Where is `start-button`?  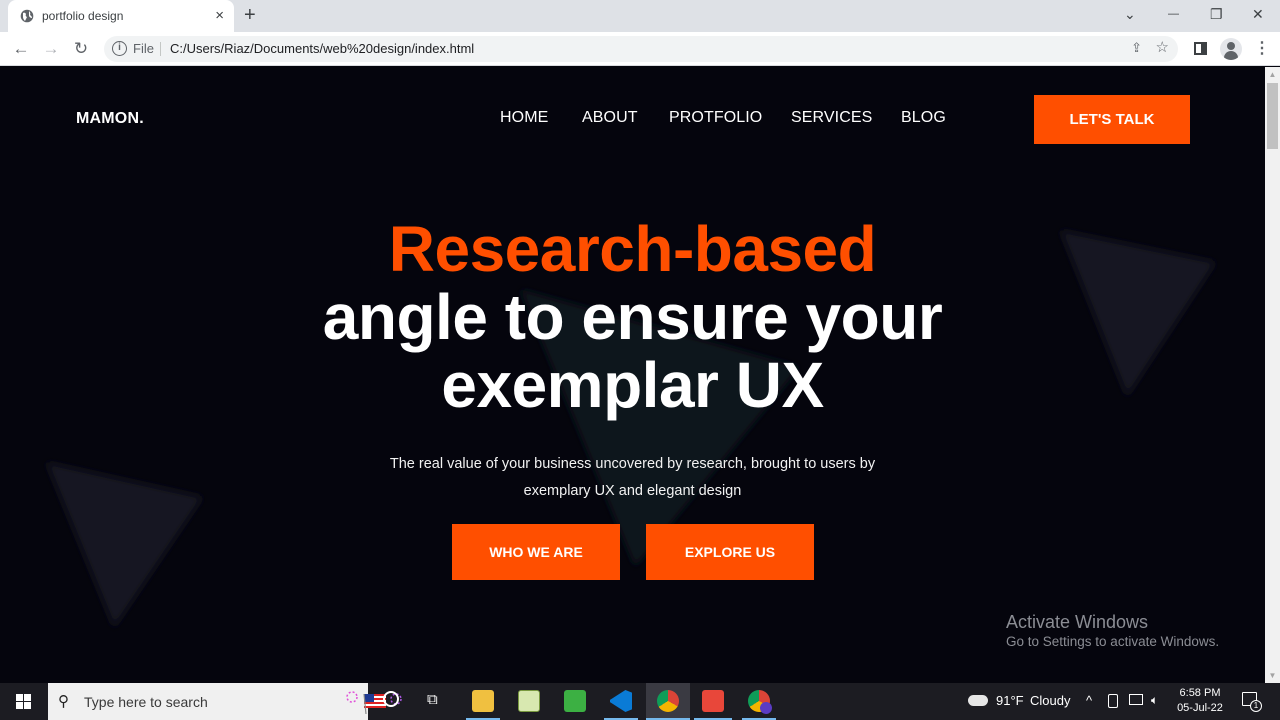
start-button is located at coordinates (23, 701).